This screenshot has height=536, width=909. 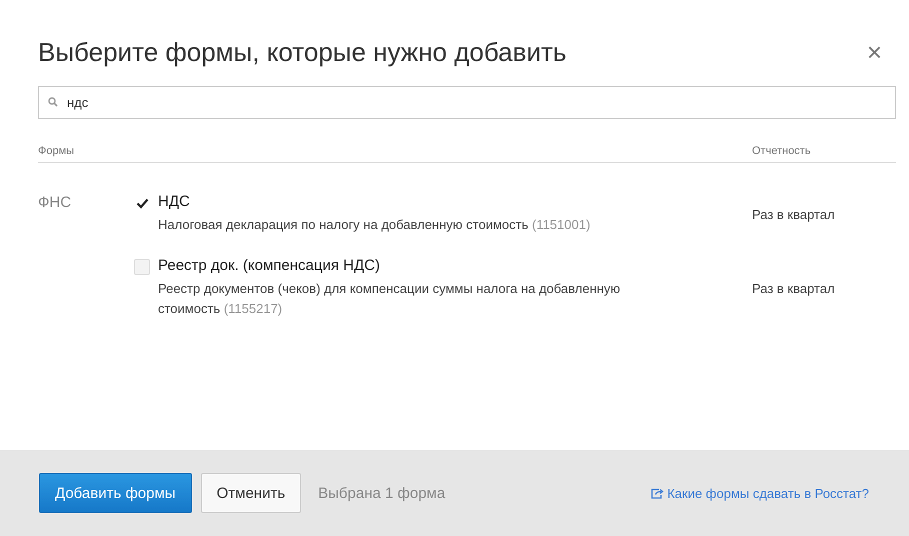 I want to click on close-button: ×, so click(x=881, y=52).